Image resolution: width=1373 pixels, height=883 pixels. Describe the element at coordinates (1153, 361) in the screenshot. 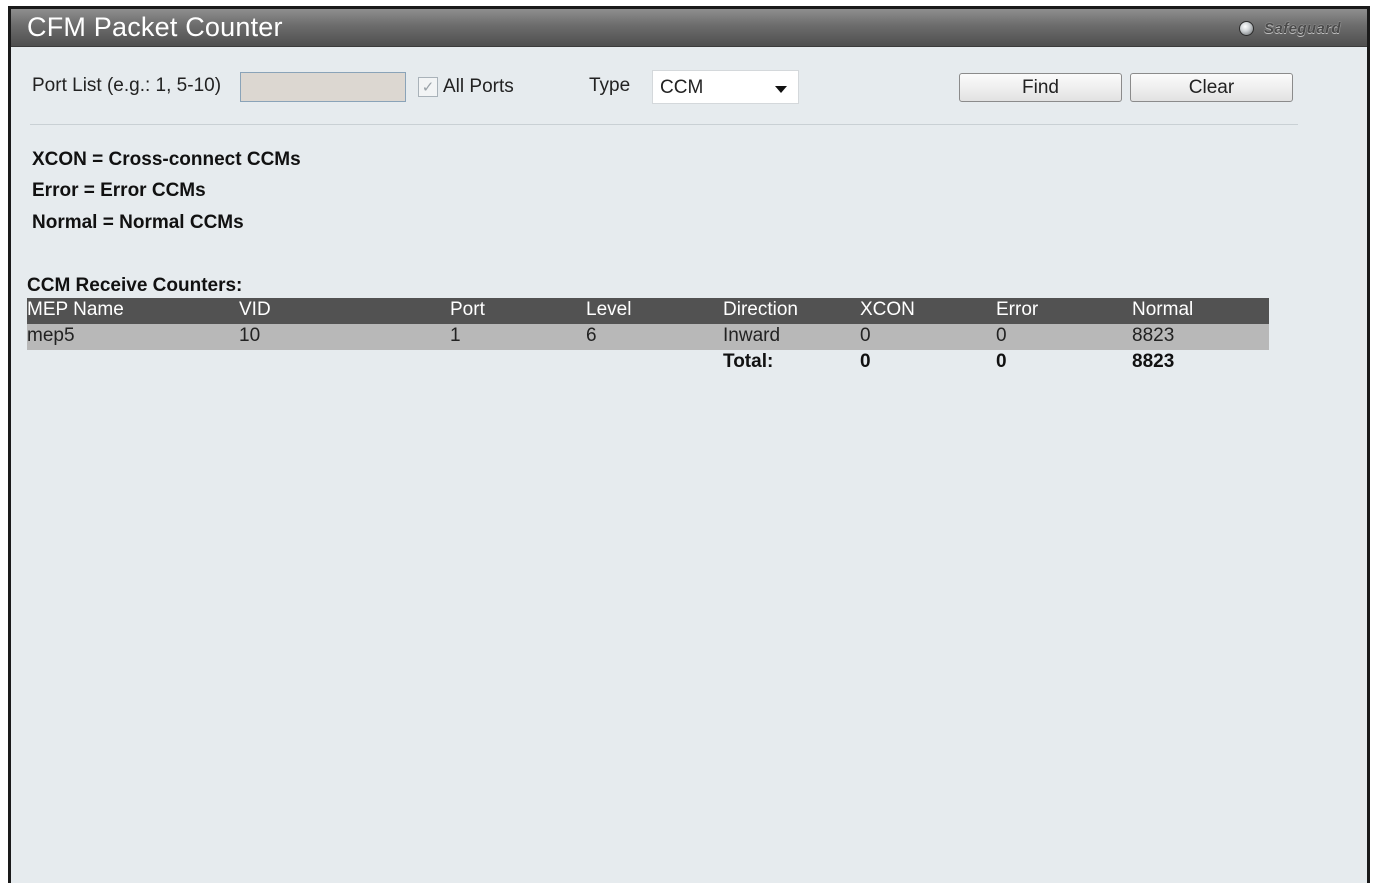

I see `total-normal: 8823` at that location.